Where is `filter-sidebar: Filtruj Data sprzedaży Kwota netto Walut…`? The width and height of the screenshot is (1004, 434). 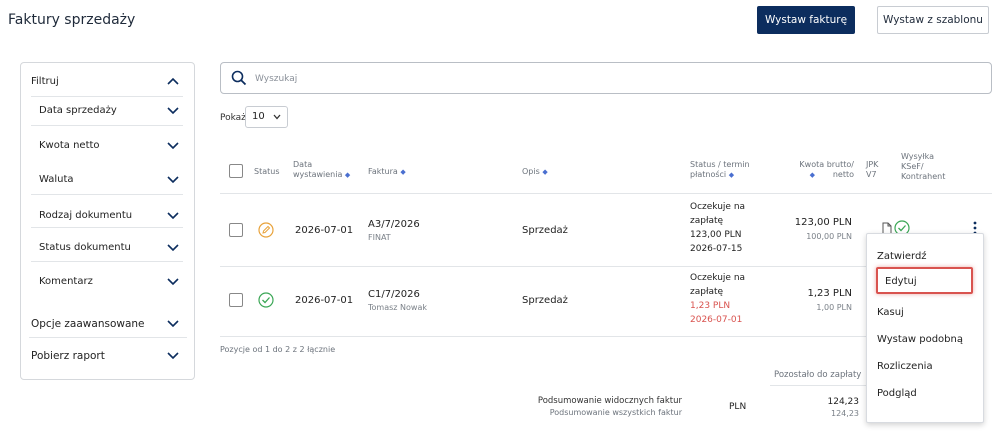 filter-sidebar: Filtruj Data sprzedaży Kwota netto Walut… is located at coordinates (107, 221).